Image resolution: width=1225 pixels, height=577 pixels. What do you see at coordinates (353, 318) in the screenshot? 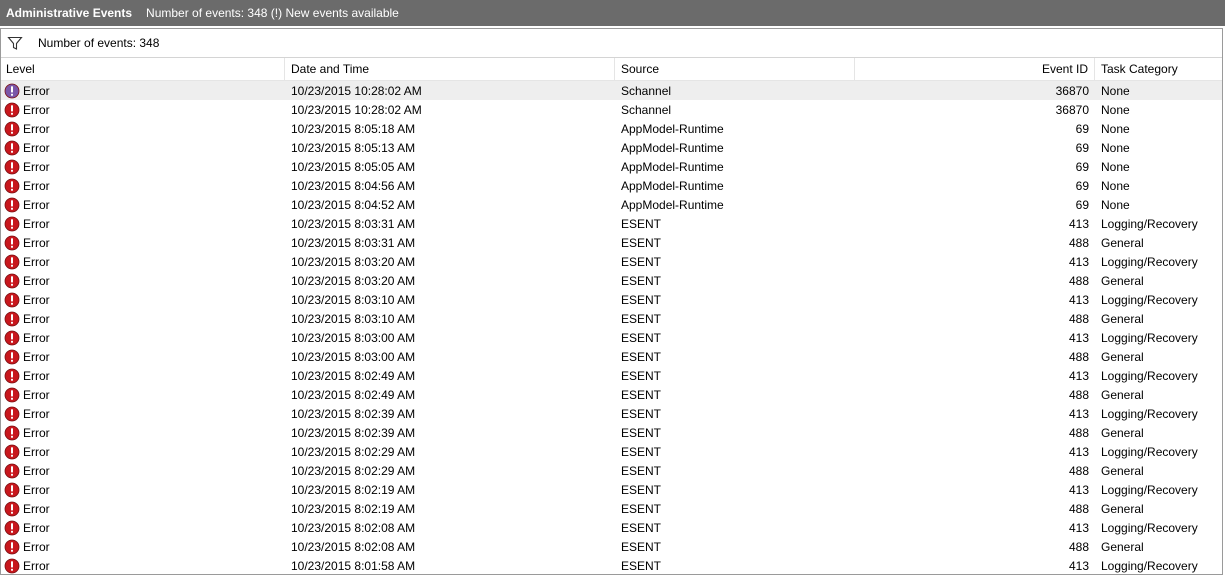
I see `cell-date-time: 10/23/2015 8:03:10 AM` at bounding box center [353, 318].